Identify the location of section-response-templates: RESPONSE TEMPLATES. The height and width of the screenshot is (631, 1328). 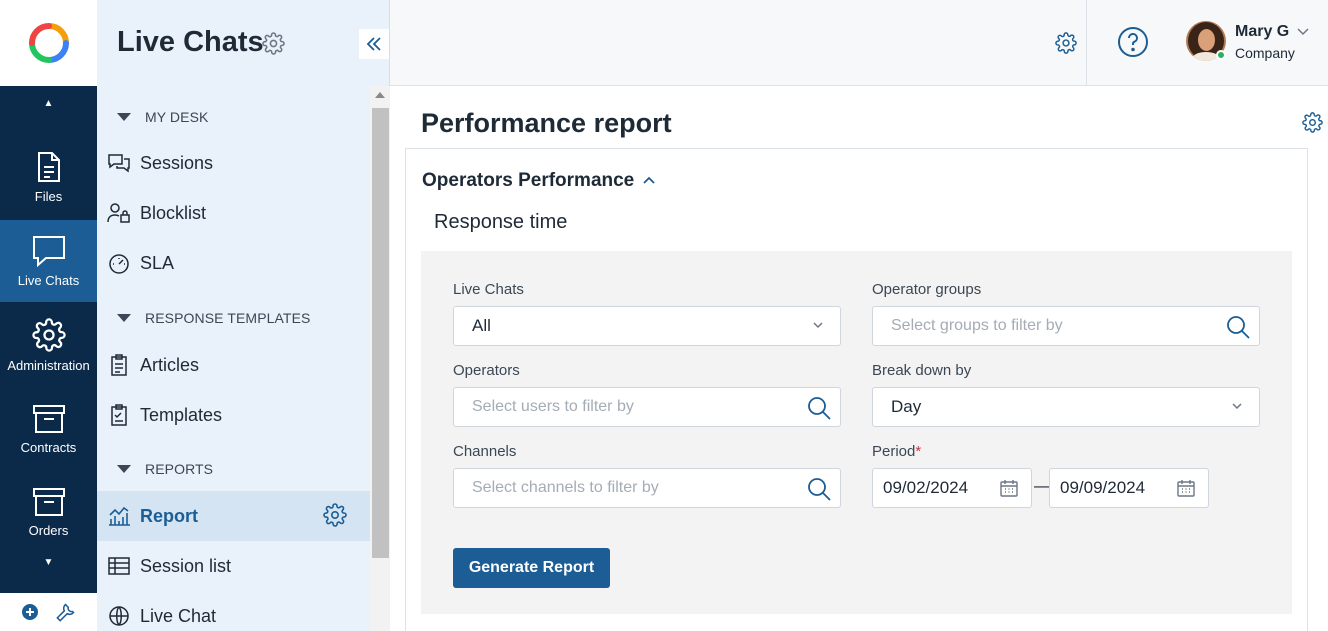
(213, 318).